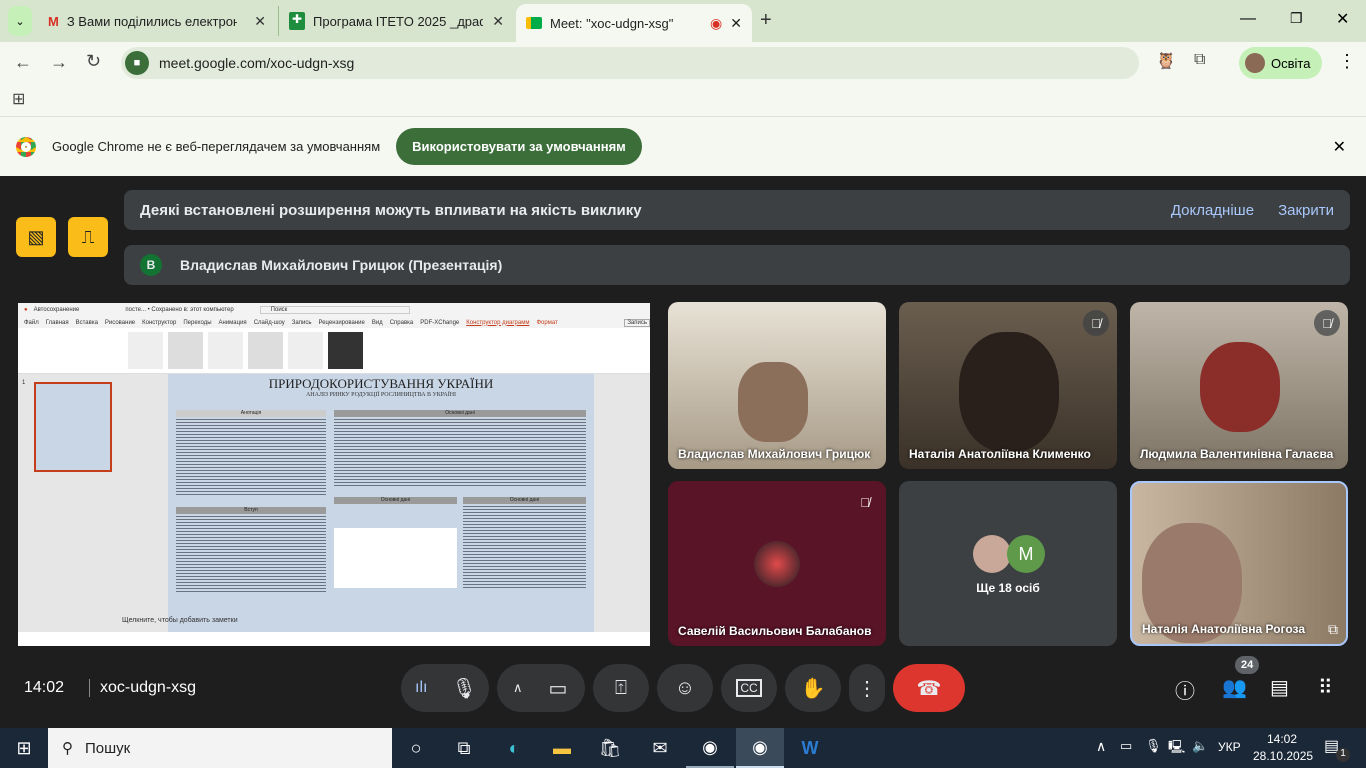  Describe the element at coordinates (1008, 563) in the screenshot. I see `others-tile: M Ще 18 осіб` at that location.